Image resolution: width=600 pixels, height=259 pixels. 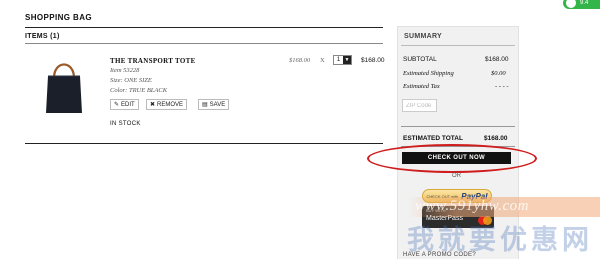 What do you see at coordinates (419, 105) in the screenshot?
I see `zip-code-input` at bounding box center [419, 105].